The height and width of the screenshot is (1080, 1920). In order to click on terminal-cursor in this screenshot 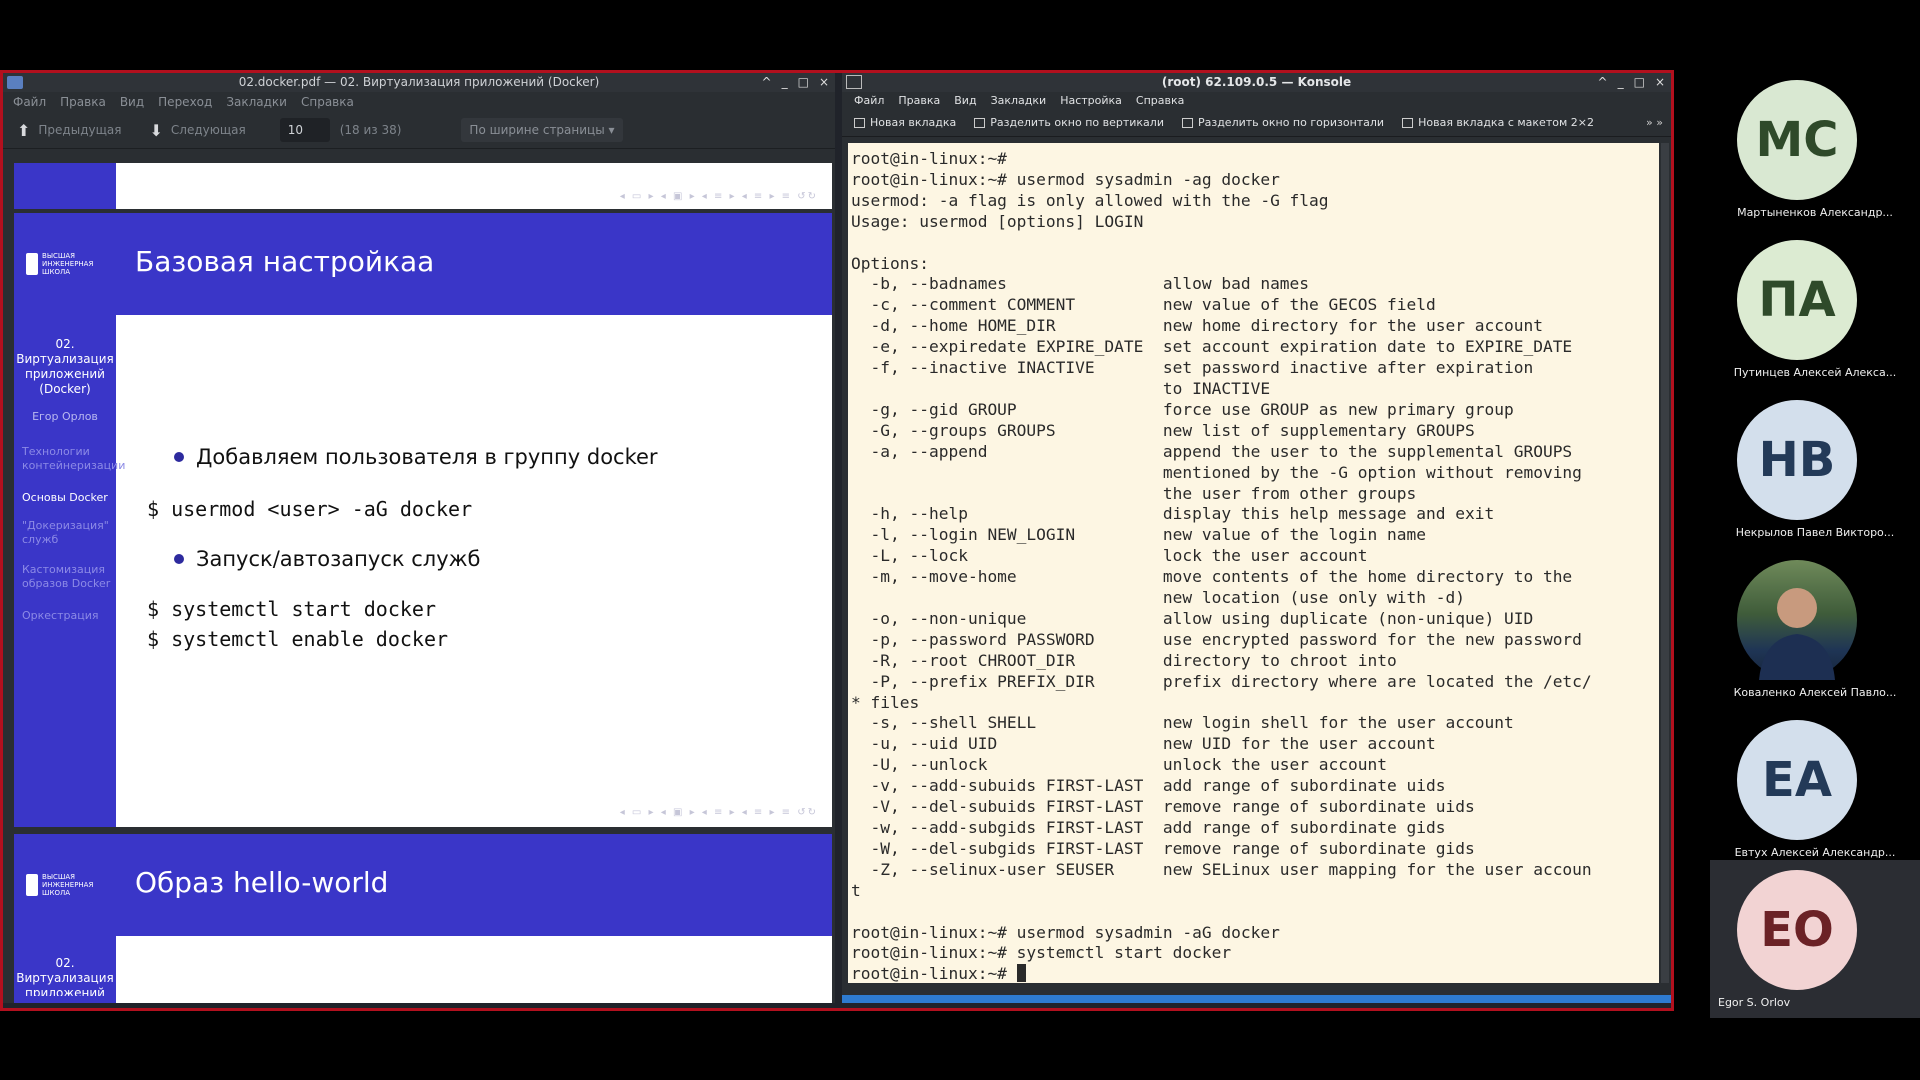, I will do `click(1021, 973)`.